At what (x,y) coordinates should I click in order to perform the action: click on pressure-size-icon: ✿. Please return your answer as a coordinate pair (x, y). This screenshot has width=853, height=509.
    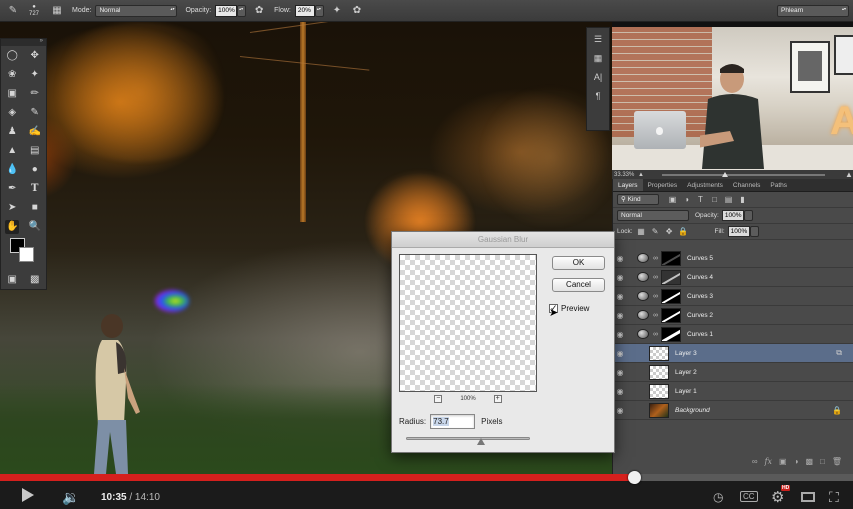
    Looking at the image, I should click on (357, 11).